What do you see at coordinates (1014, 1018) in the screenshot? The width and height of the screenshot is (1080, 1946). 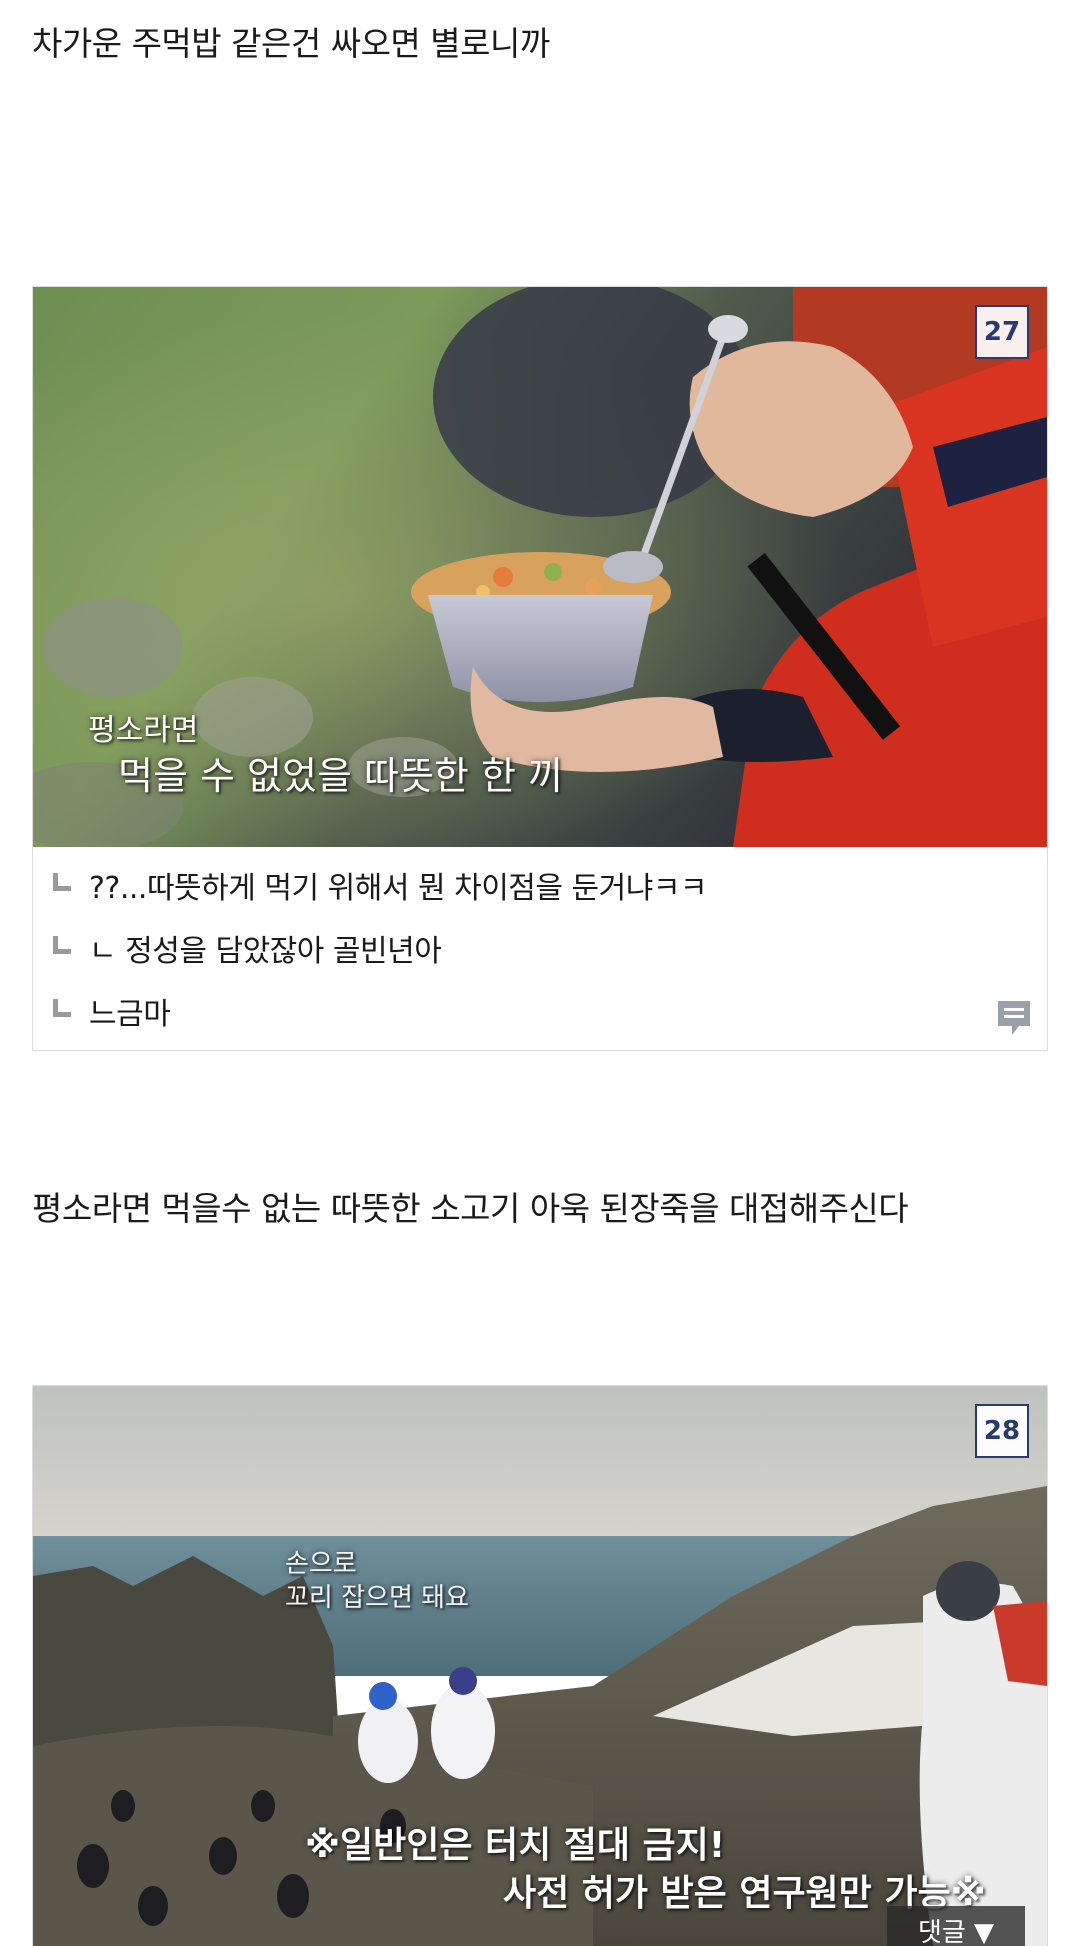 I see `comment-bubble-icon` at bounding box center [1014, 1018].